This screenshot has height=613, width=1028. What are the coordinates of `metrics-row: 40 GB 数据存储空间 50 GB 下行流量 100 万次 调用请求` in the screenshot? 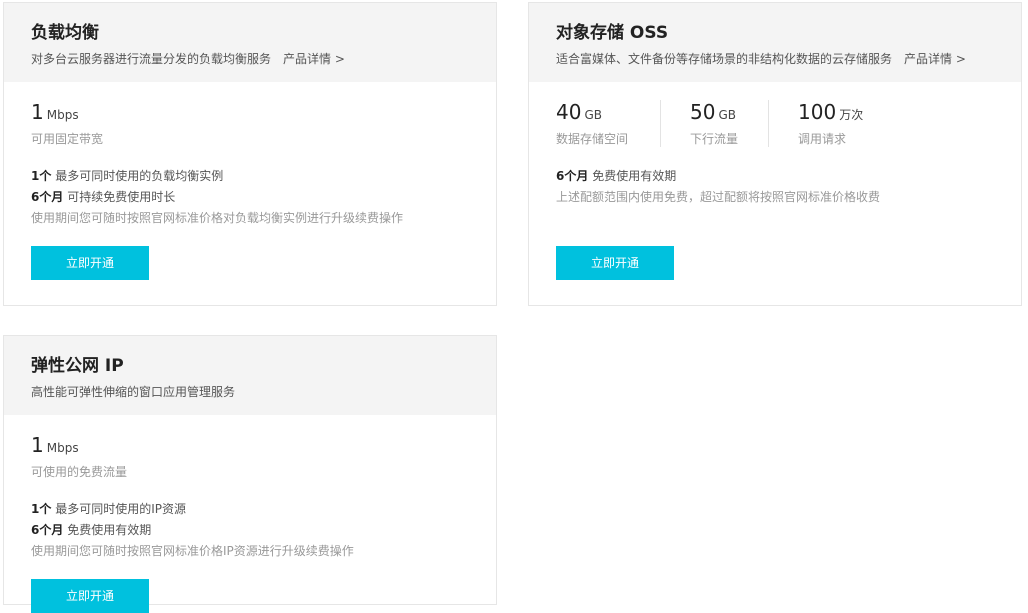 It's located at (788, 123).